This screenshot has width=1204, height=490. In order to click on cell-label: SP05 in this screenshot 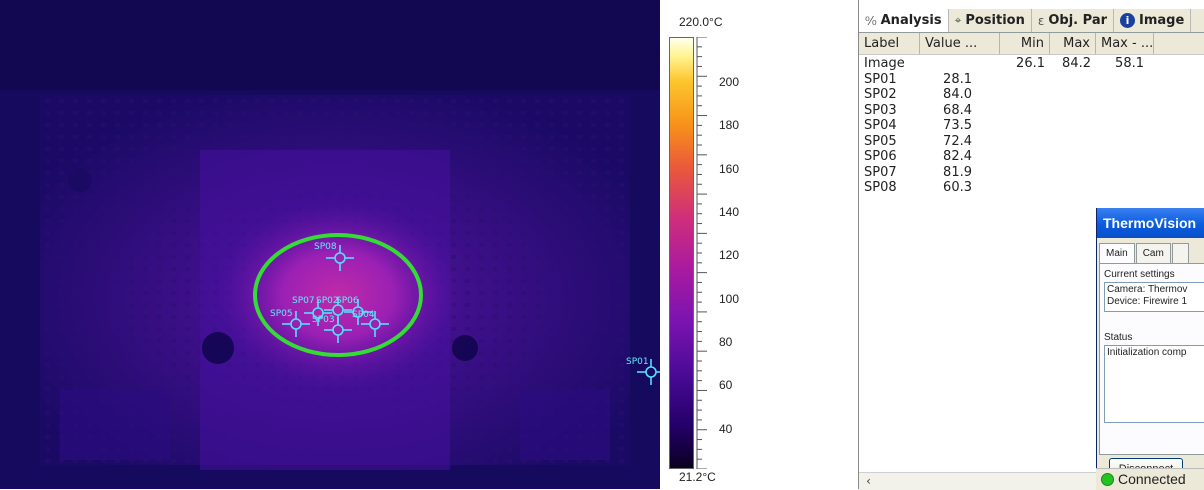, I will do `click(880, 141)`.